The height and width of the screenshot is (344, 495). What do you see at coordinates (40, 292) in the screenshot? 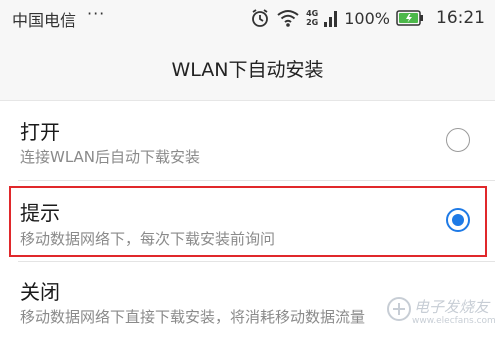
I see `option-title: 关闭` at bounding box center [40, 292].